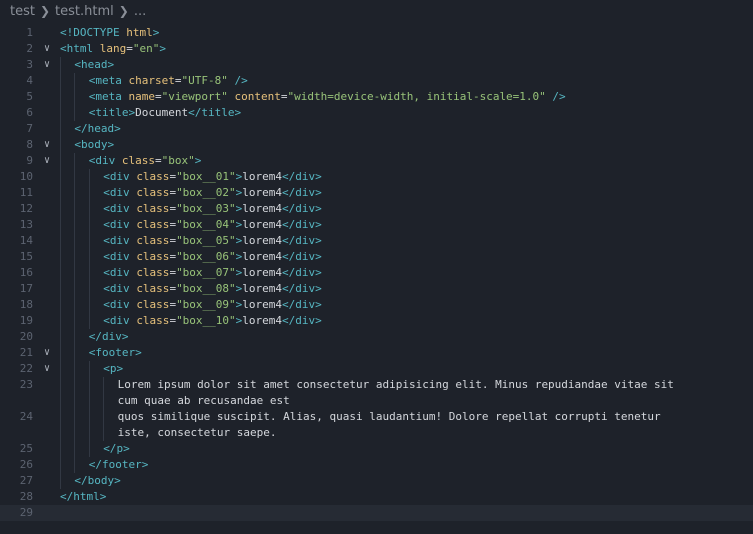 This screenshot has height=534, width=753. I want to click on code-line: 12 <div class="box__03">lorem4</div>, so click(376, 209).